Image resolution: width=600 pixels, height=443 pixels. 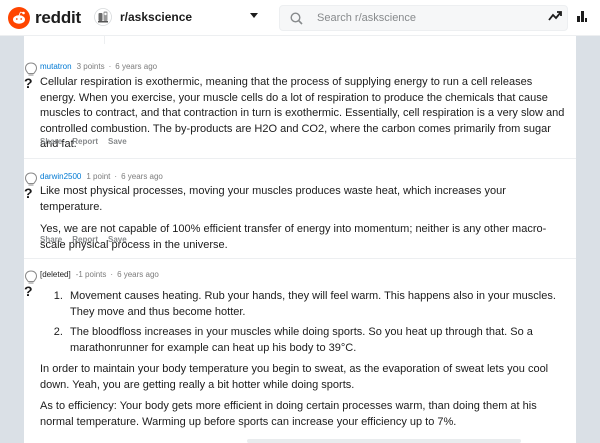 What do you see at coordinates (156, 17) in the screenshot?
I see `community-name: r/askscience` at bounding box center [156, 17].